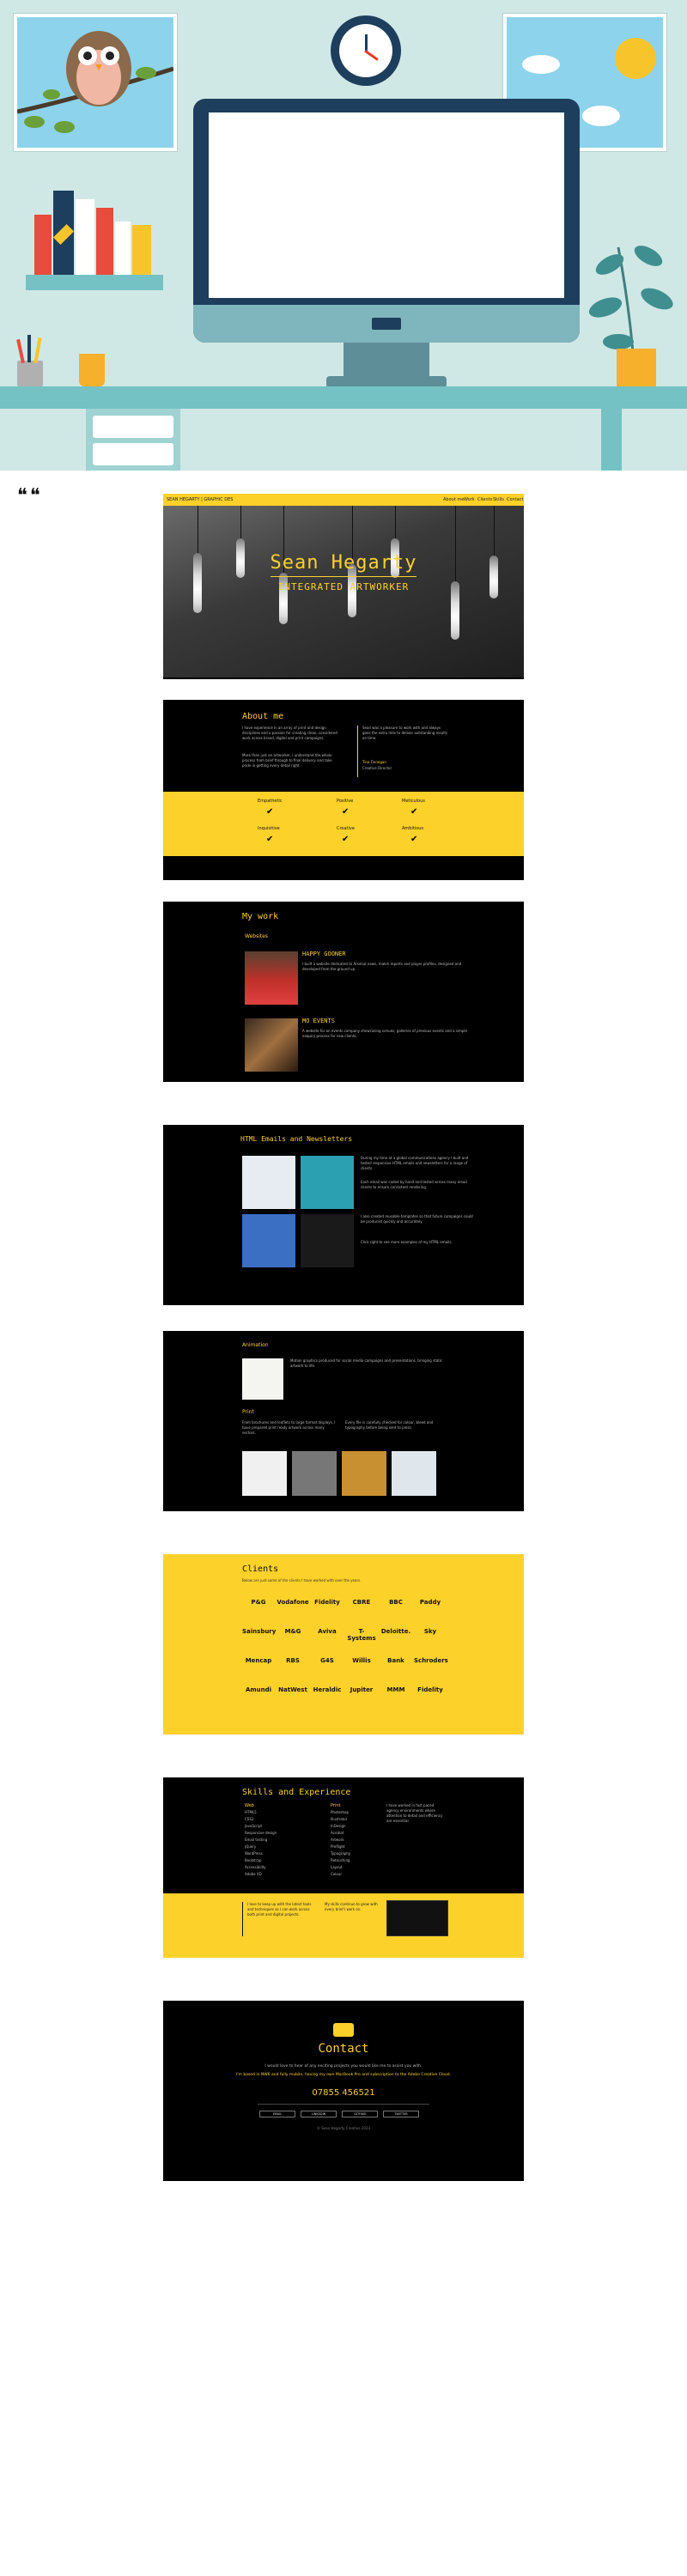 The image size is (687, 2576). I want to click on monitor-stand, so click(386, 360).